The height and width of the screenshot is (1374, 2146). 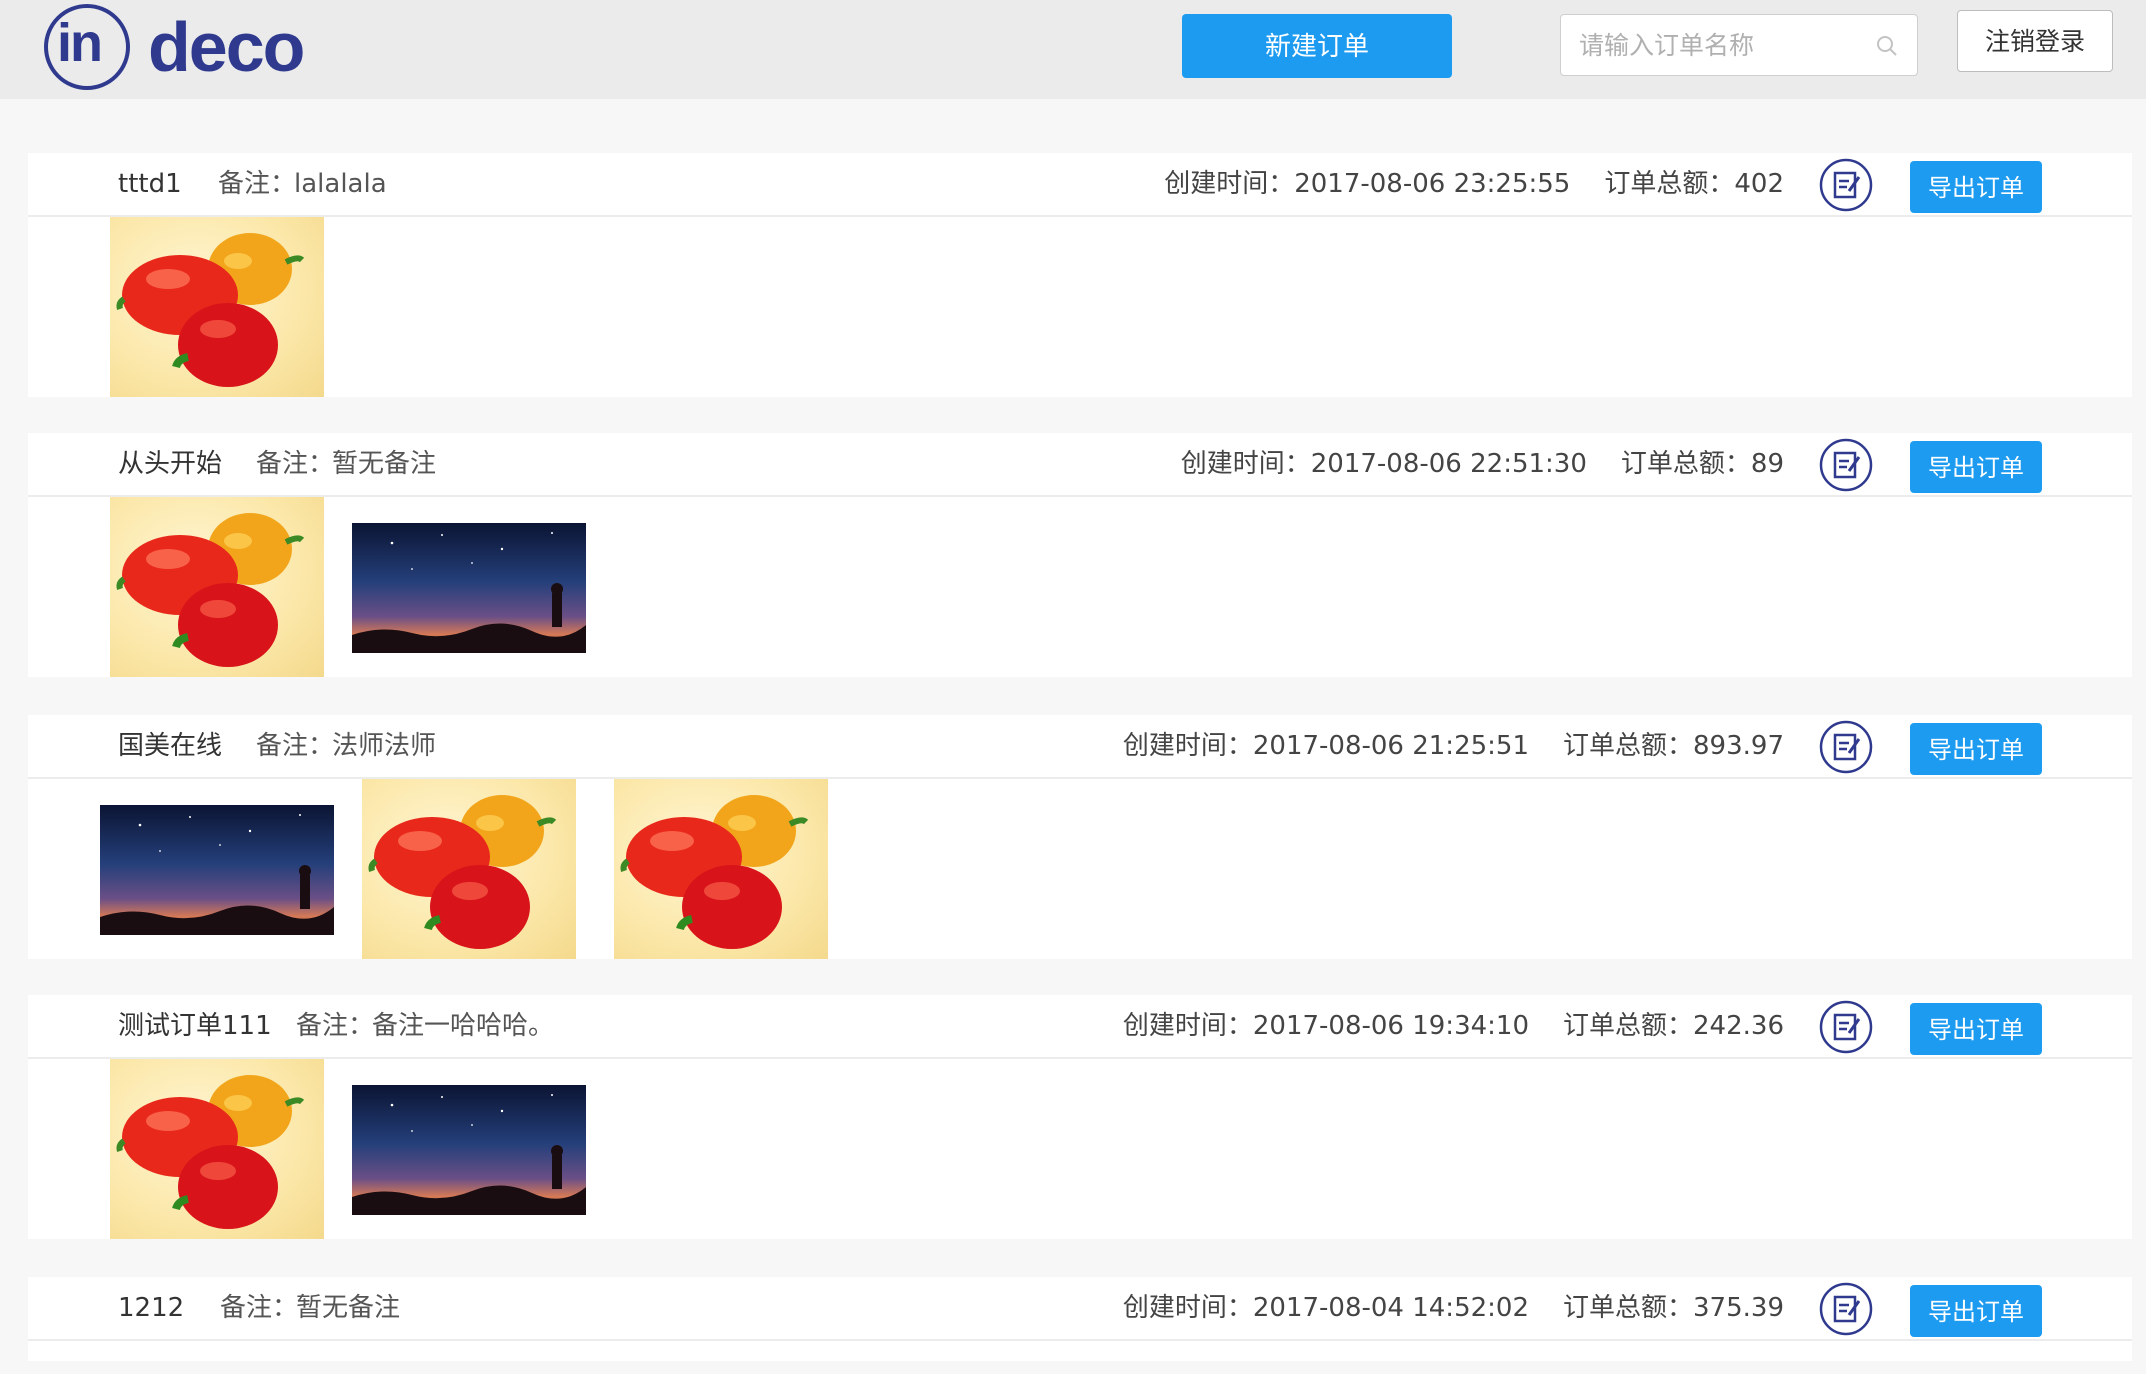 What do you see at coordinates (1317, 46) in the screenshot?
I see `new-order-button: 新建订单` at bounding box center [1317, 46].